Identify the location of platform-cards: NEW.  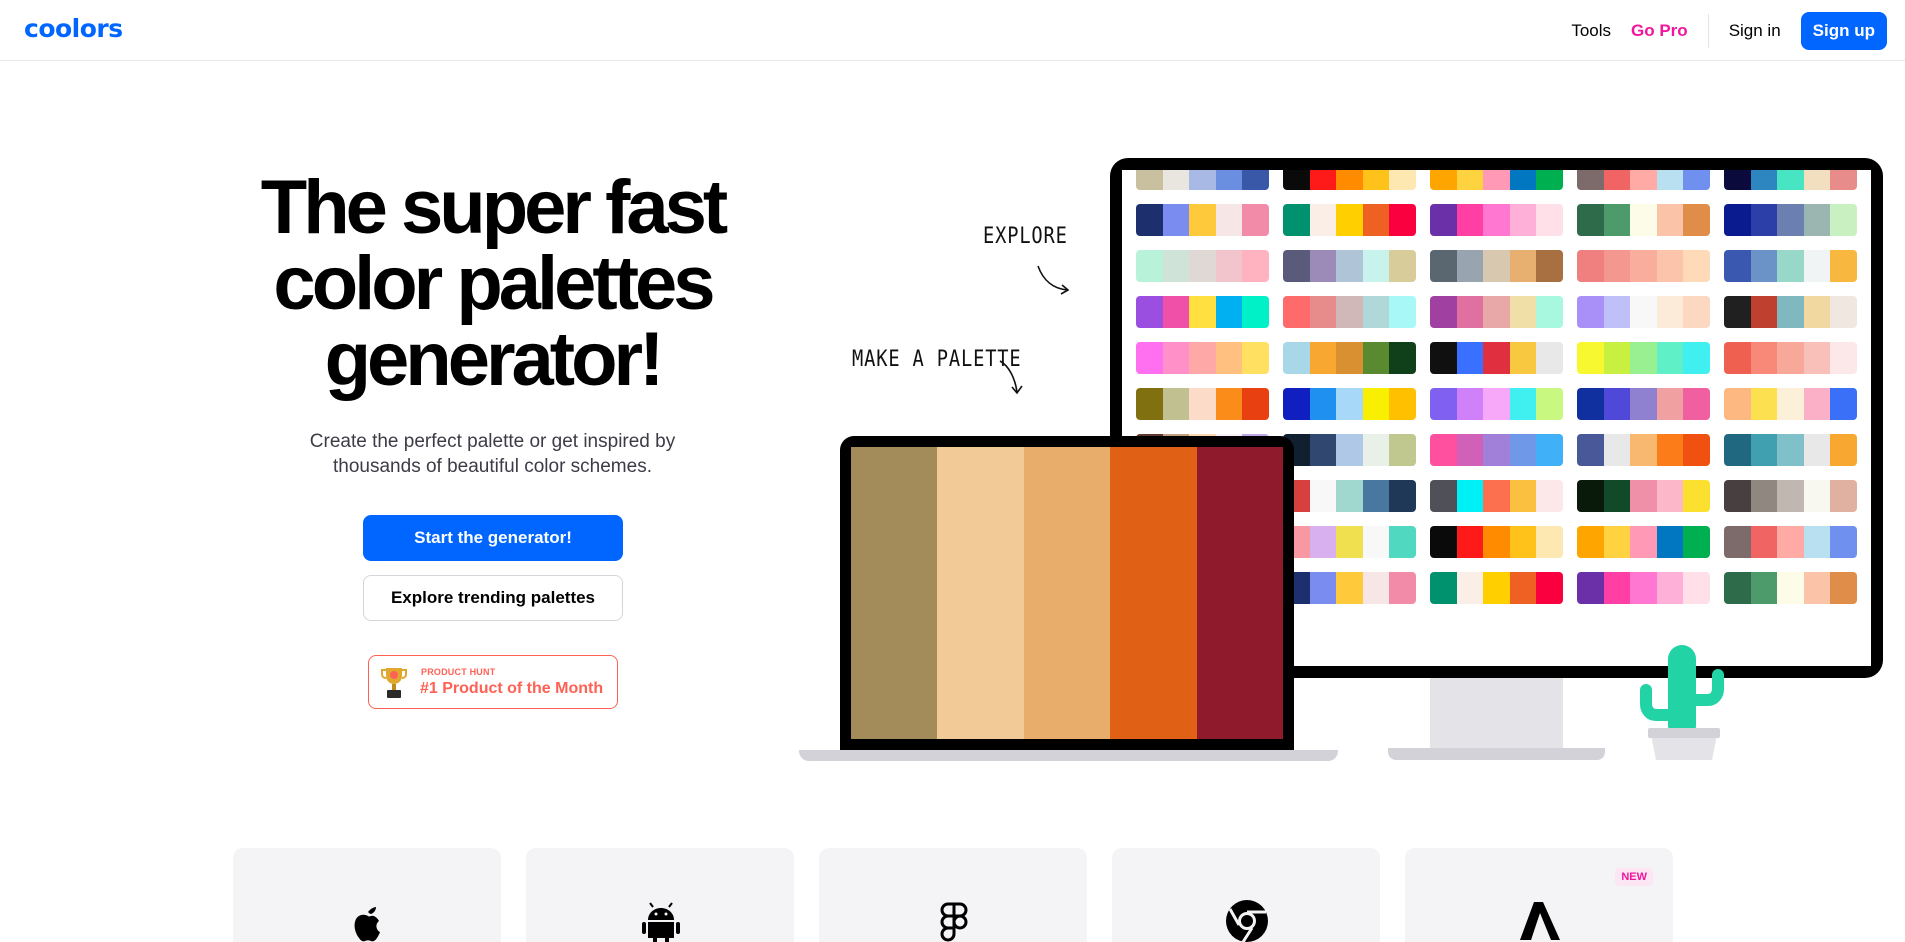
(953, 895).